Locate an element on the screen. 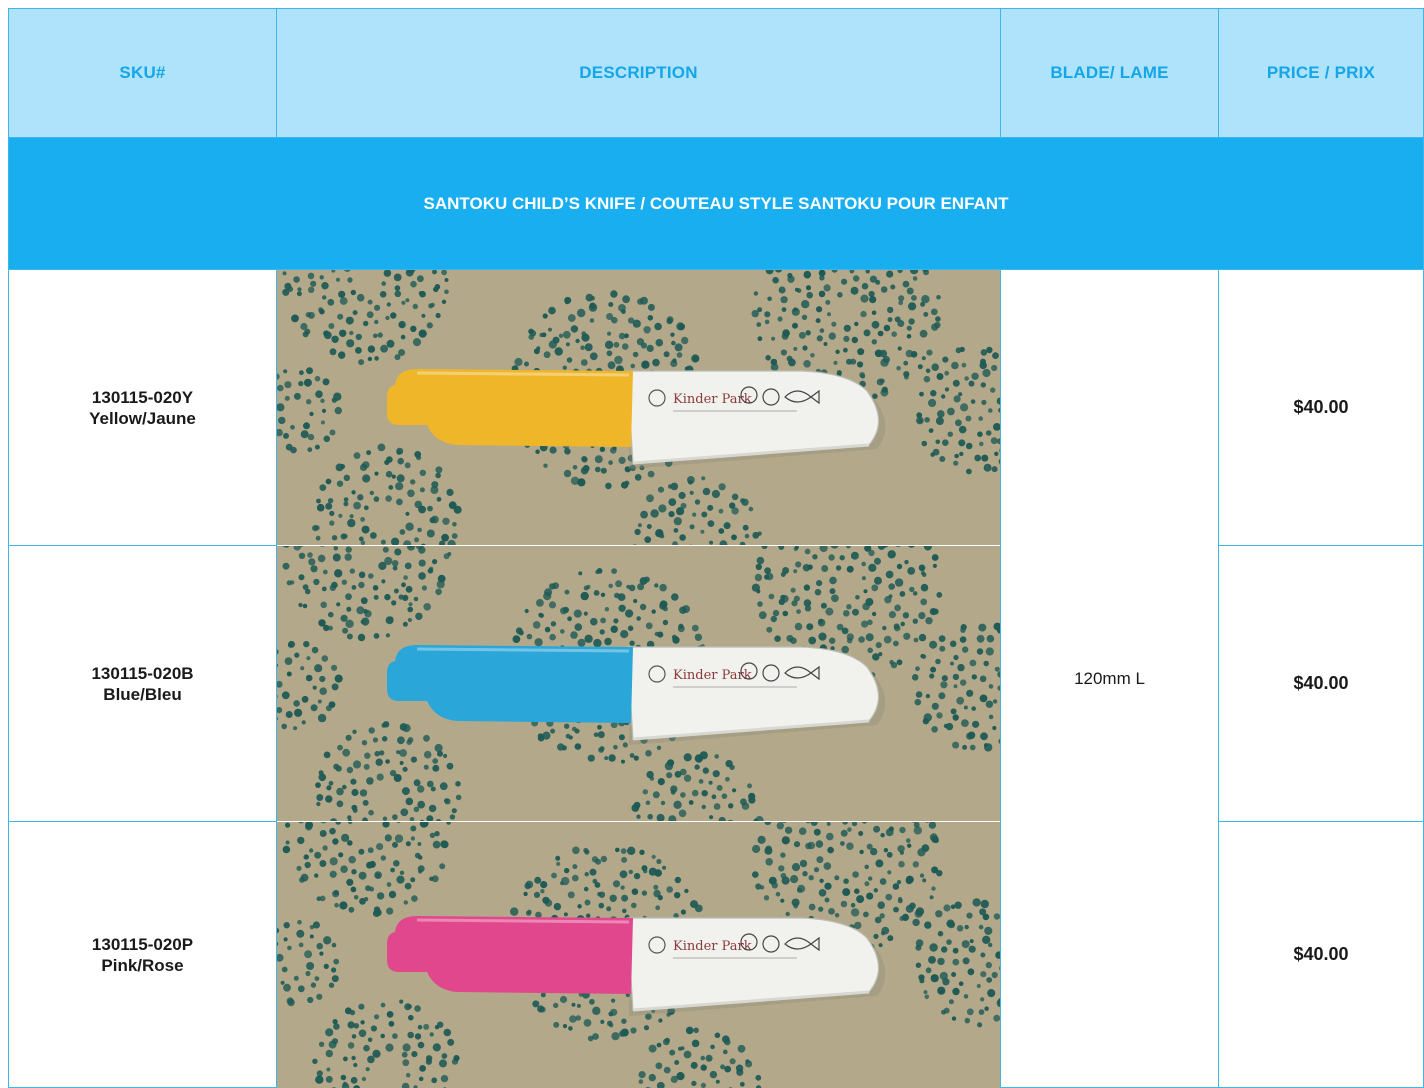 This screenshot has width=1424, height=1088. table-row-sku: 130115-020Y Yellow/Jaune is located at coordinates (142, 407).